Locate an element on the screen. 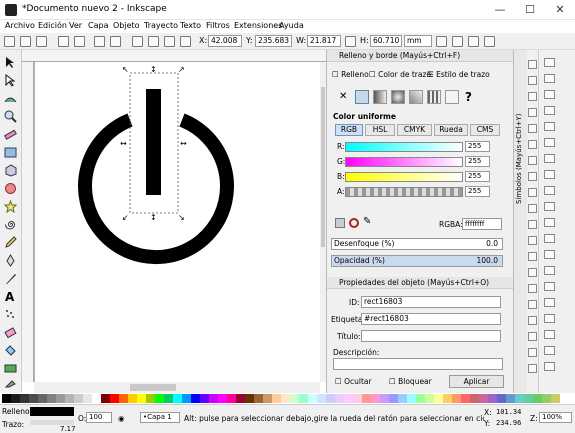 This screenshot has height=433, width=575. snap-grids-icon is located at coordinates (549, 318).